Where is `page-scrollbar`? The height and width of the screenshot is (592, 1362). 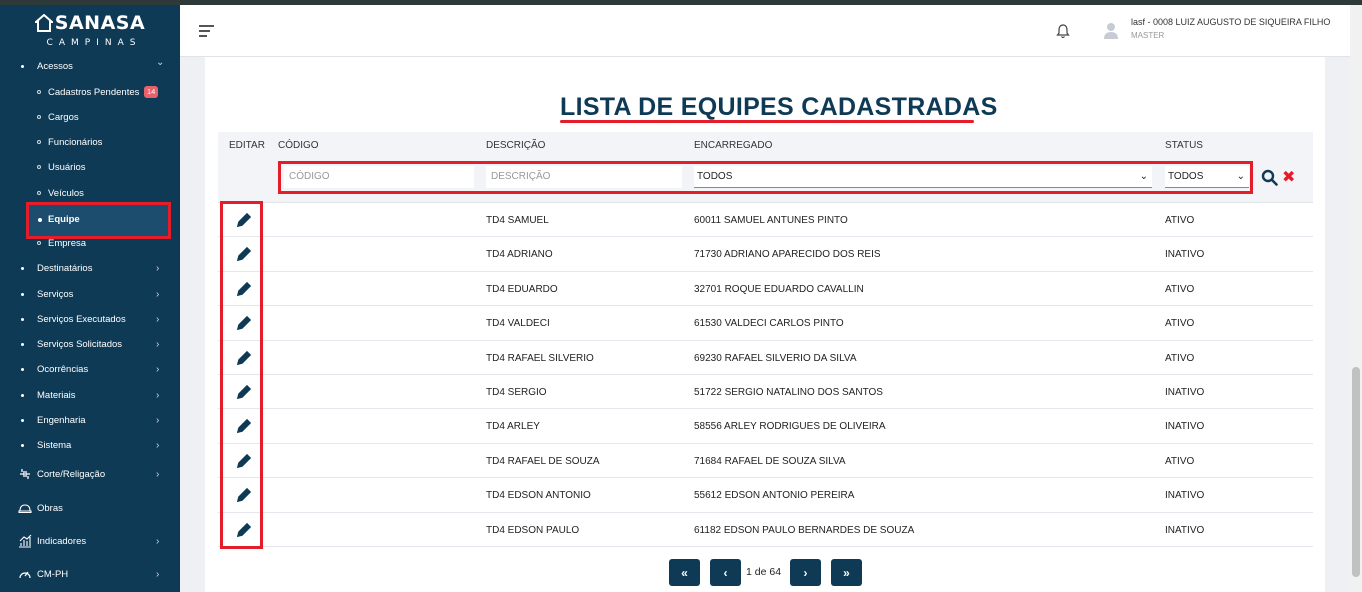 page-scrollbar is located at coordinates (1356, 298).